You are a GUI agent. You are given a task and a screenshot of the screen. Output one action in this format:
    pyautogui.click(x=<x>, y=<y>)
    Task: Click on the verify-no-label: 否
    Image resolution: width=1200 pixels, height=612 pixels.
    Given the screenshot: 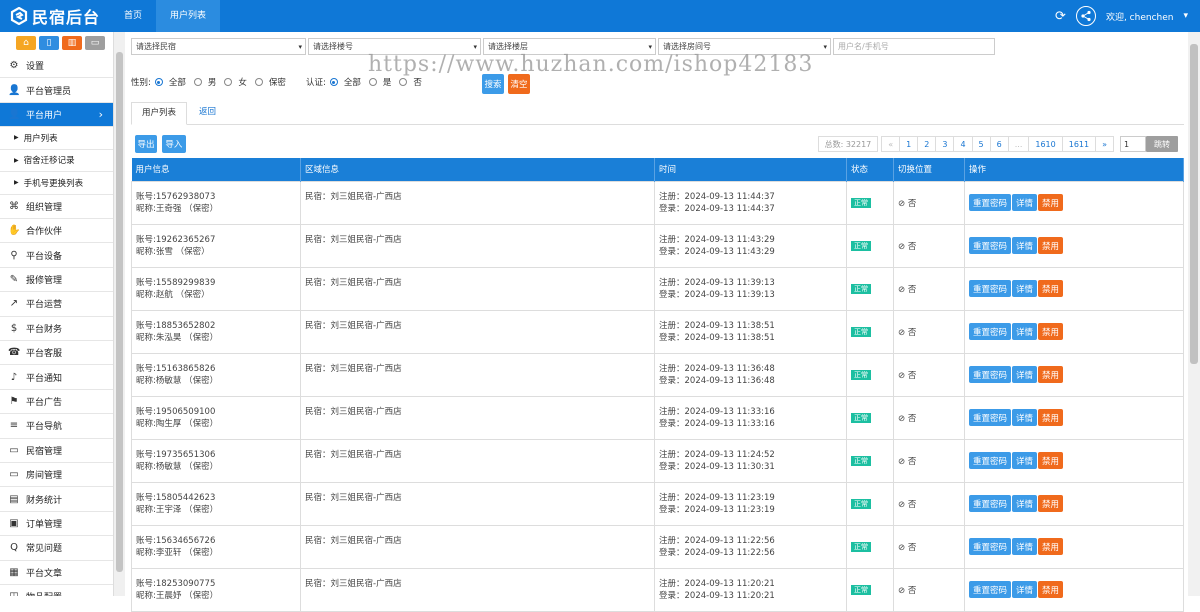 What is the action you would take?
    pyautogui.click(x=417, y=83)
    